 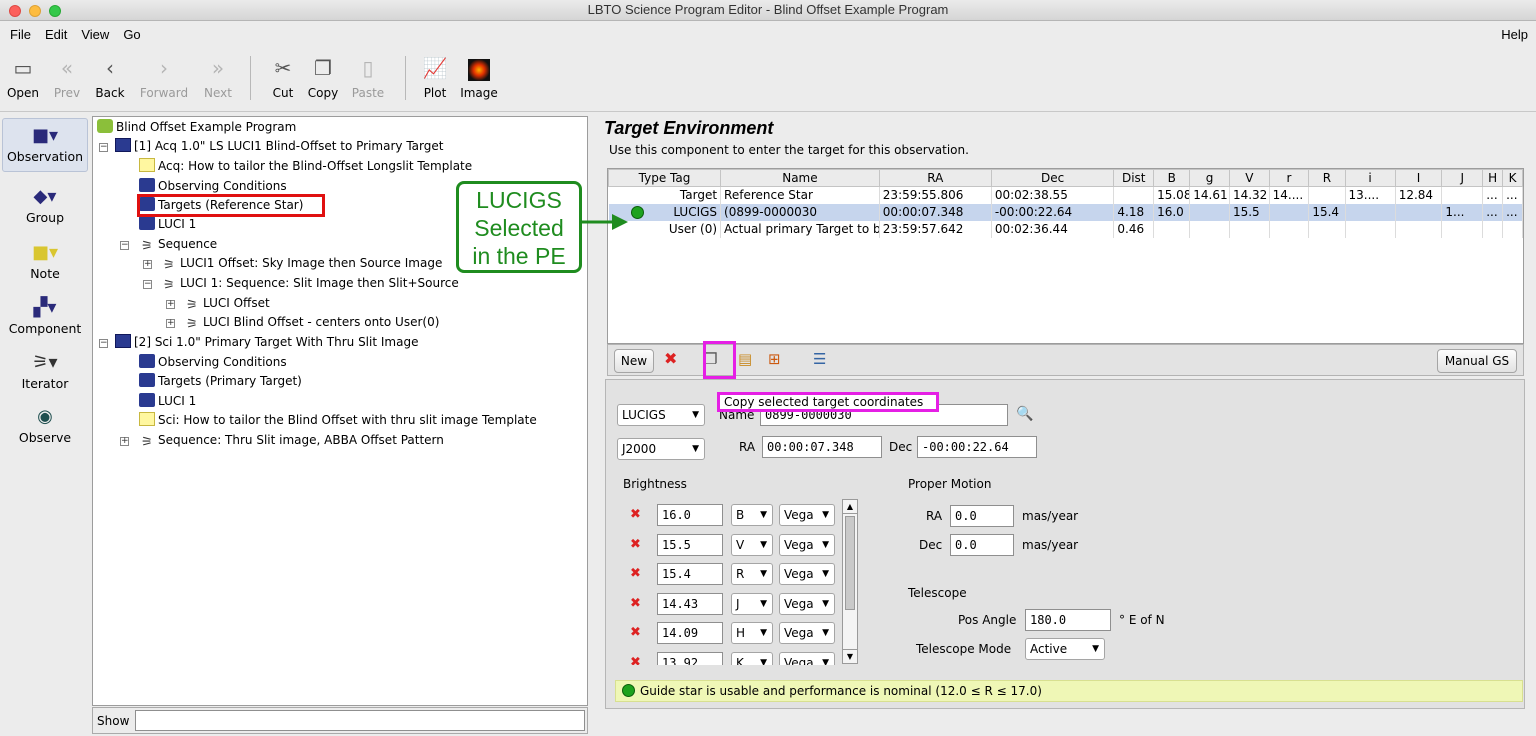 What do you see at coordinates (745, 359) in the screenshot?
I see `paste-coordinates-icon: ▤` at bounding box center [745, 359].